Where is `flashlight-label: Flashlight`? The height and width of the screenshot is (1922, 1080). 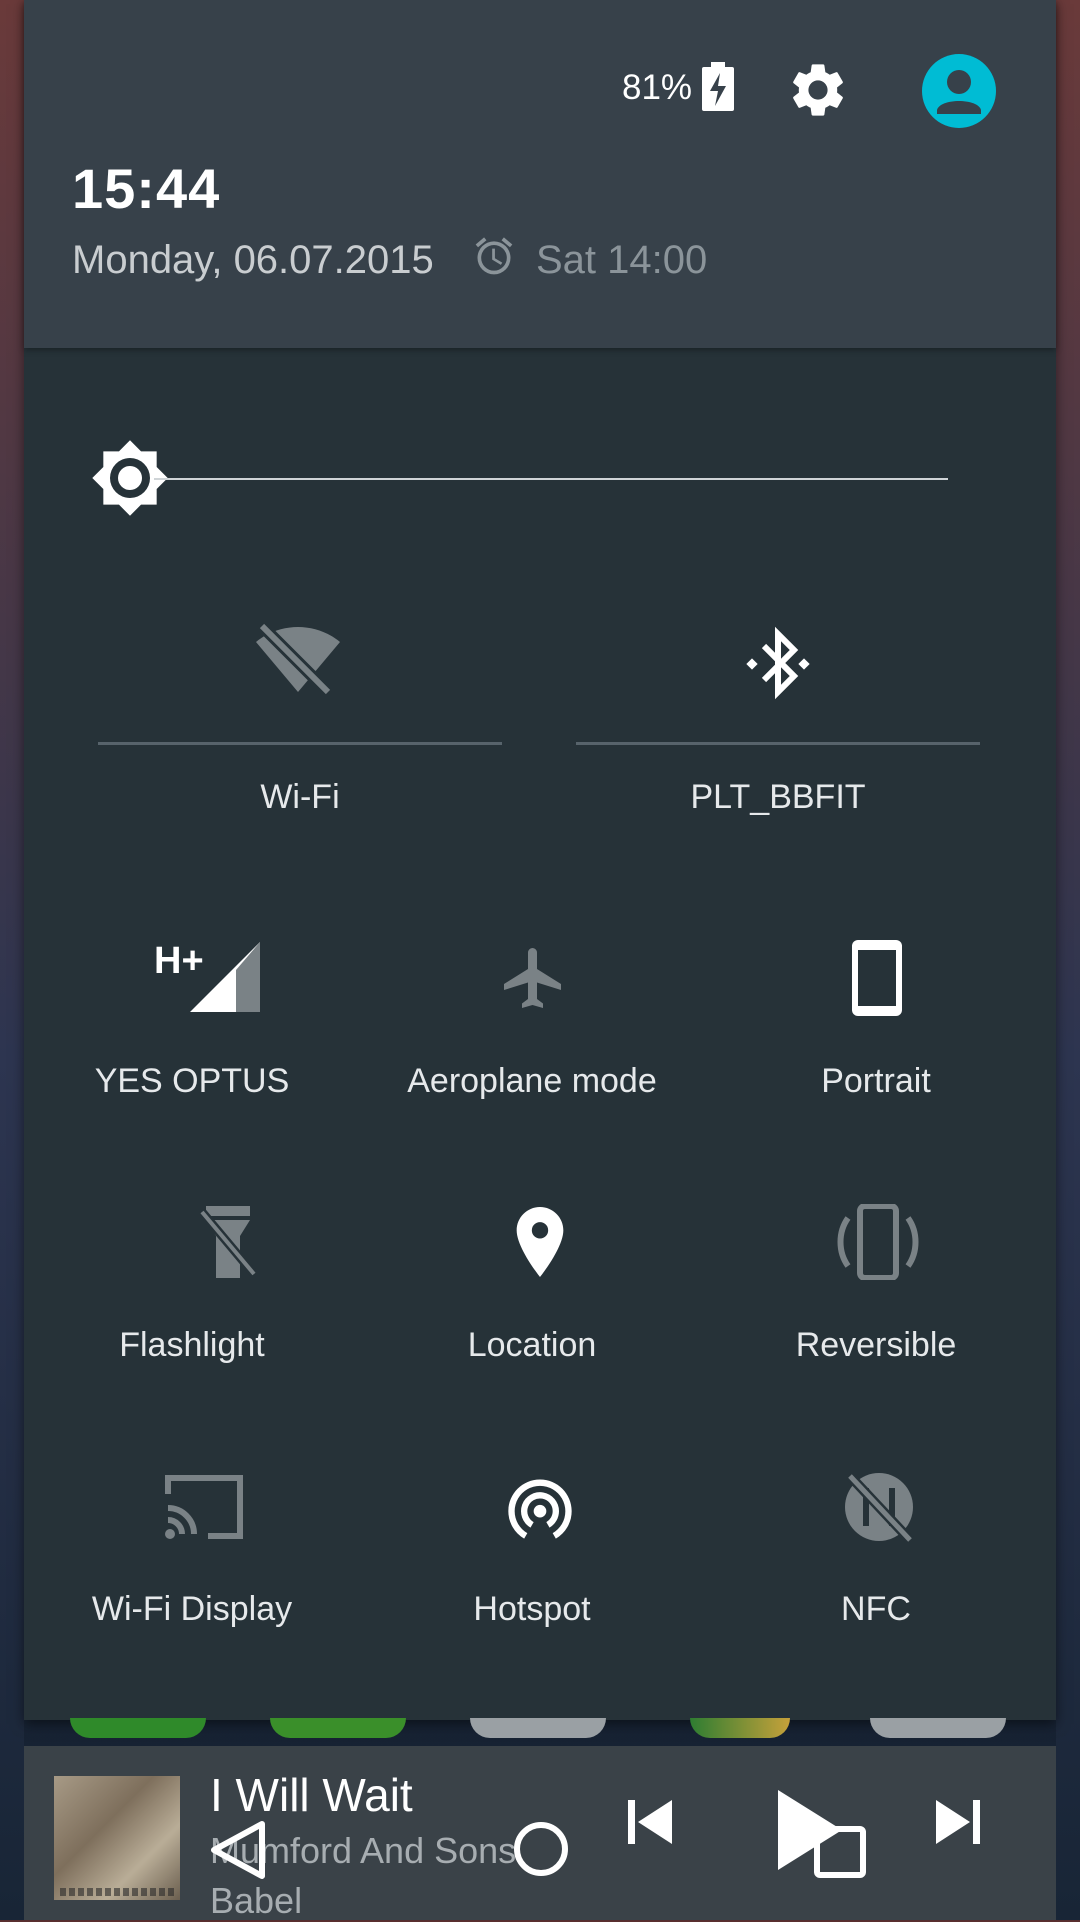 flashlight-label: Flashlight is located at coordinates (192, 1345).